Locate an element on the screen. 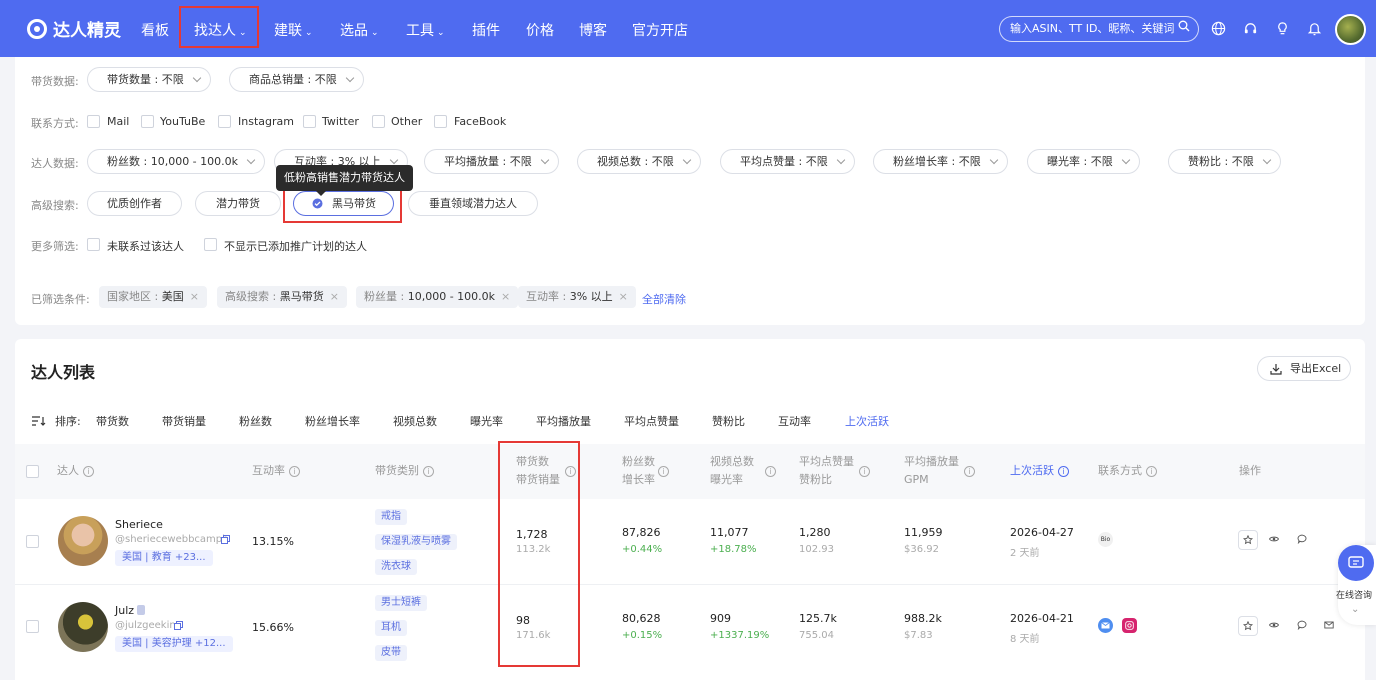  filter-total-videos: 视频总数 : 不限 is located at coordinates (639, 161).